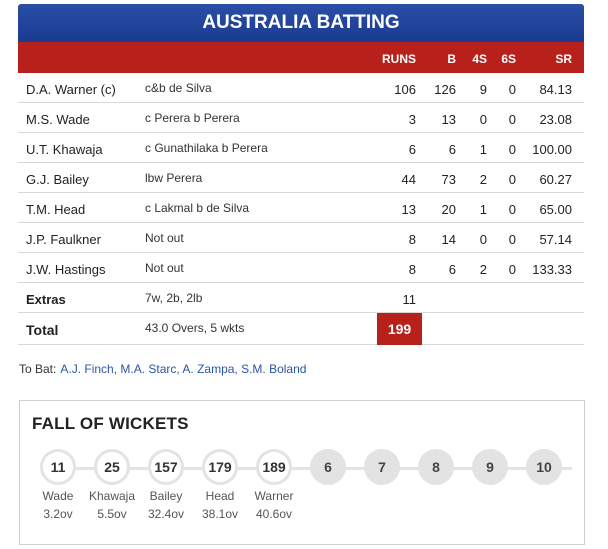 Image resolution: width=608 pixels, height=549 pixels. I want to click on wicket-score: 10, so click(544, 467).